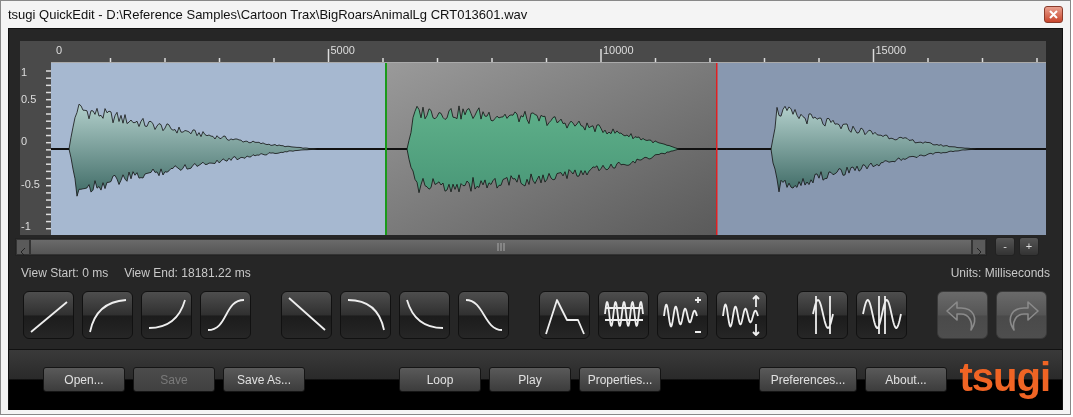 This screenshot has height=417, width=1073. Describe the element at coordinates (365, 315) in the screenshot. I see `fade-out-log-button` at that location.